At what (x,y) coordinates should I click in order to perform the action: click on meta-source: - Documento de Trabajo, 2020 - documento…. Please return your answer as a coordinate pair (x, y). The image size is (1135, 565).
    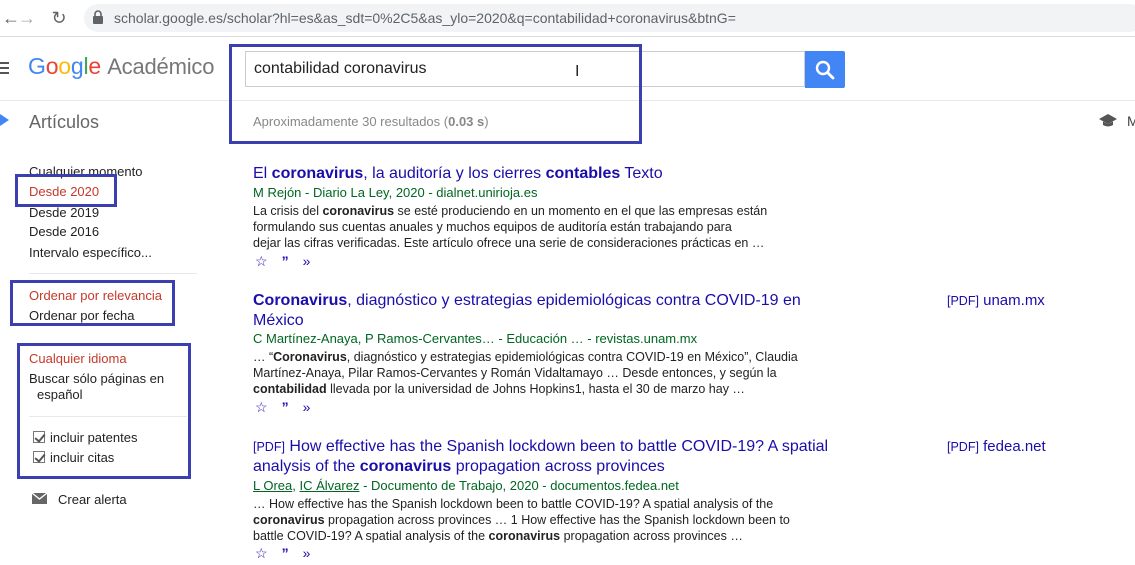
    Looking at the image, I should click on (519, 485).